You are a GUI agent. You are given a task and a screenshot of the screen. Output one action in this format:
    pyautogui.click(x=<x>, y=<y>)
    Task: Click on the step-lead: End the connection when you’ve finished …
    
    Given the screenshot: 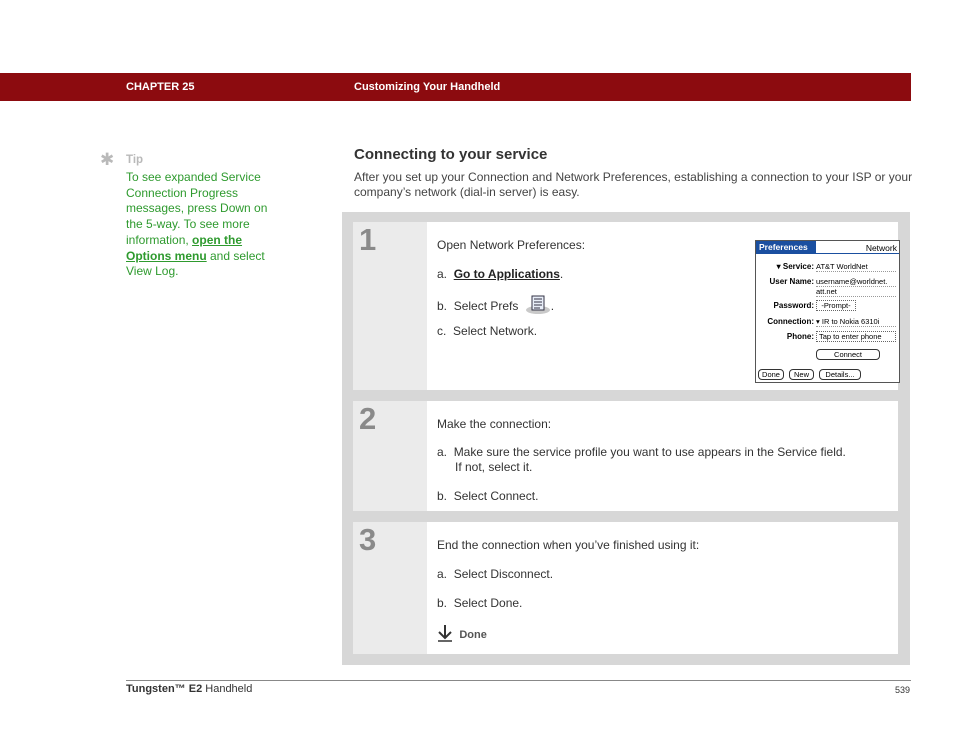 What is the action you would take?
    pyautogui.click(x=568, y=545)
    